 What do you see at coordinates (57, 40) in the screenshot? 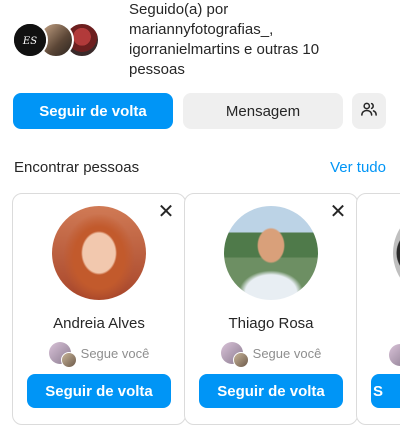
I see `followed-by-avatars: ES` at bounding box center [57, 40].